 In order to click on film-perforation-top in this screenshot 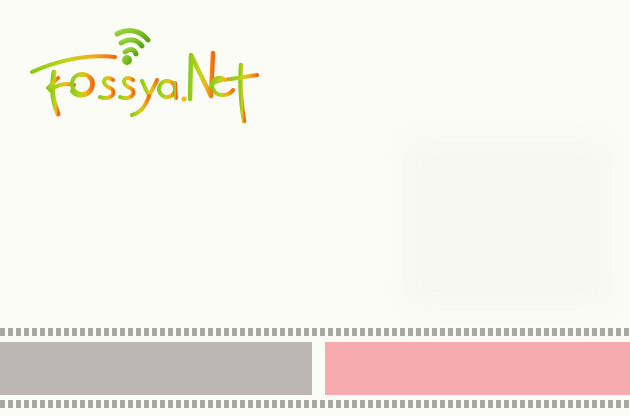, I will do `click(315, 332)`.